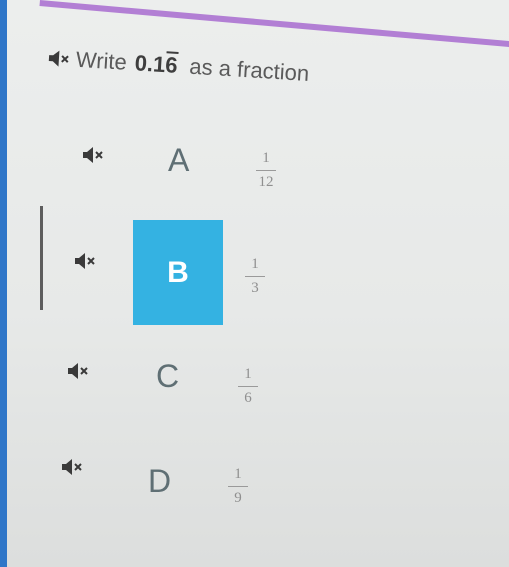  What do you see at coordinates (41, 258) in the screenshot?
I see `selection-indicator` at bounding box center [41, 258].